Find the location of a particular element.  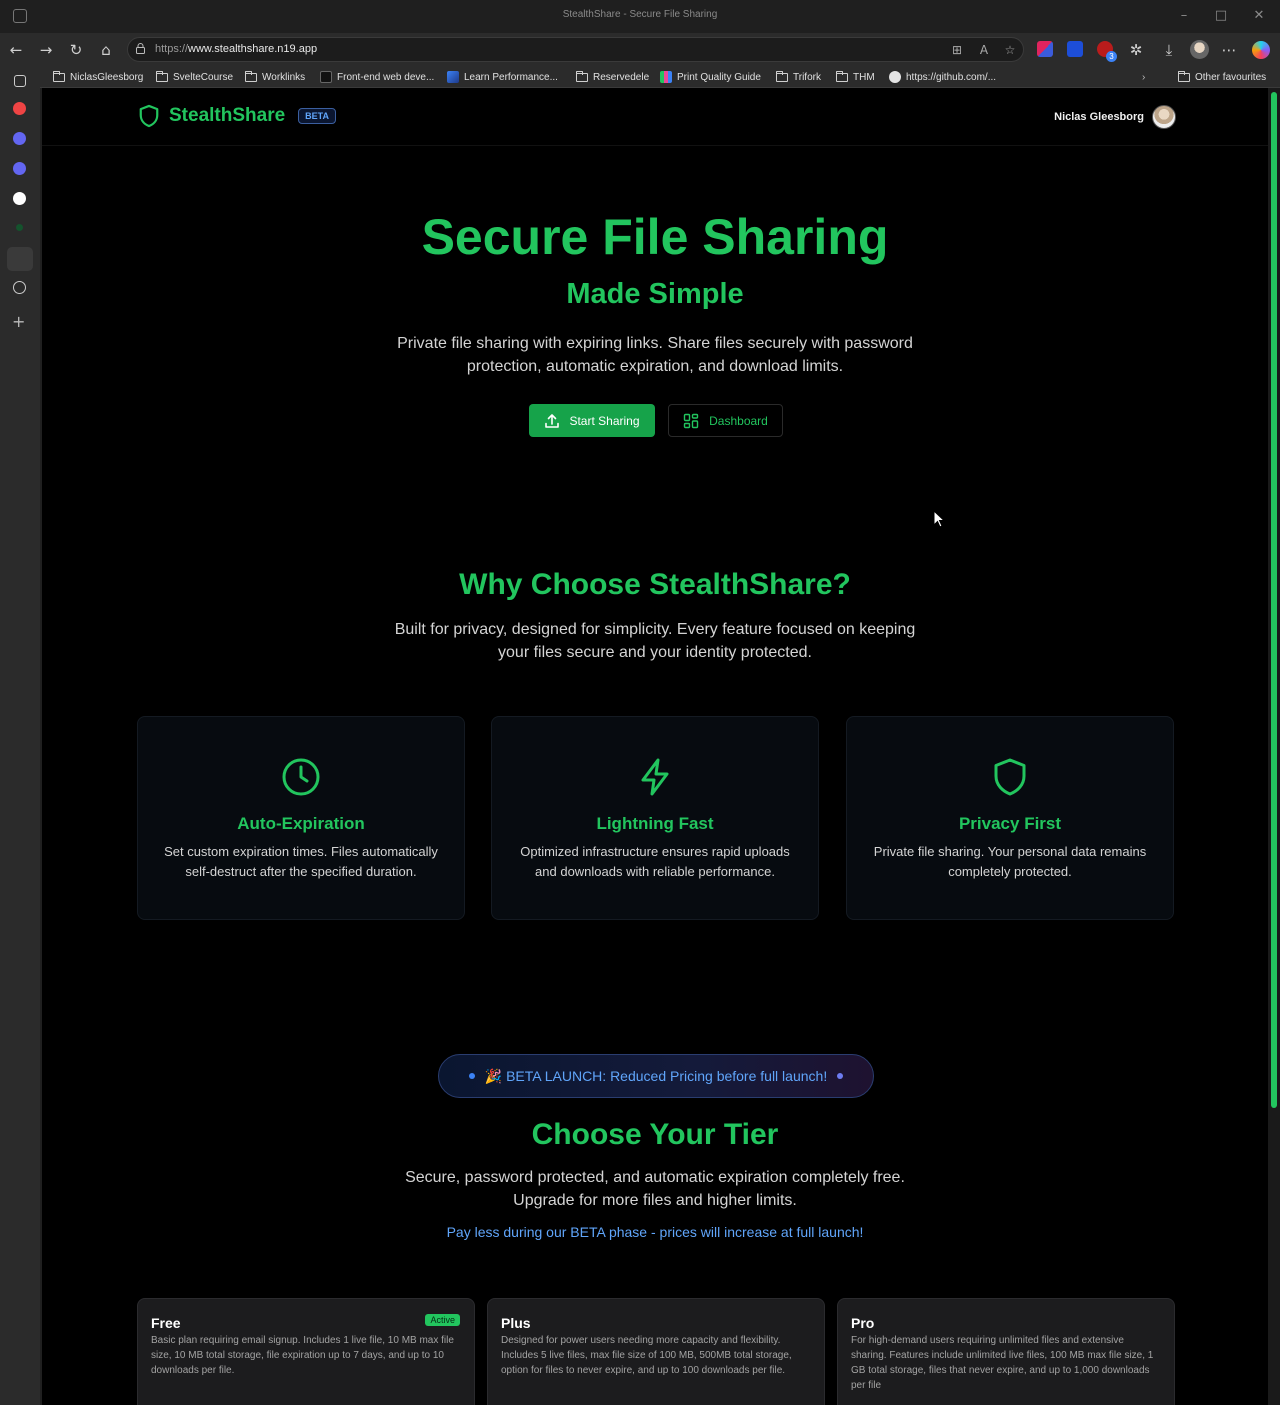

window-title: StealthShare - Secure File Sharing is located at coordinates (640, 14).